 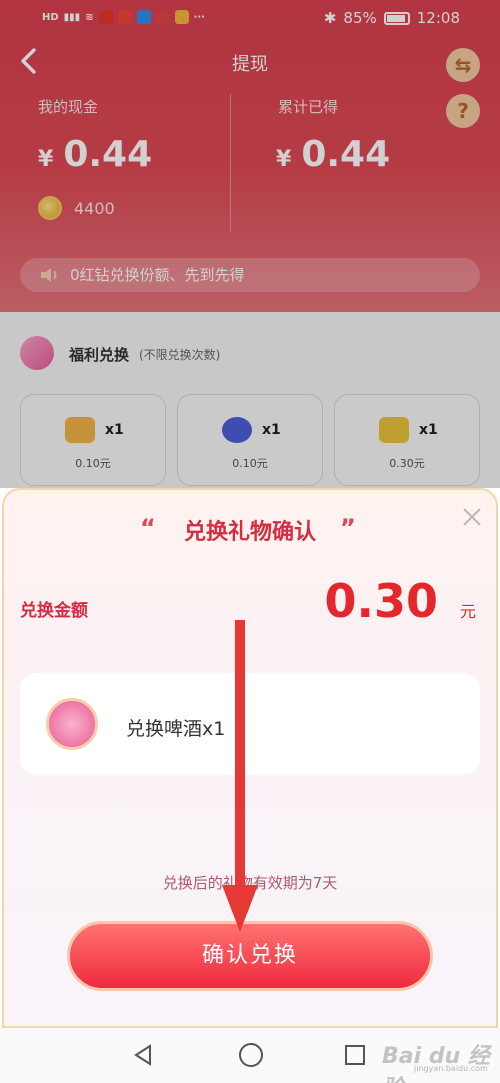 I want to click on watermark-url: jingyan.baidu.com, so click(x=451, y=1068).